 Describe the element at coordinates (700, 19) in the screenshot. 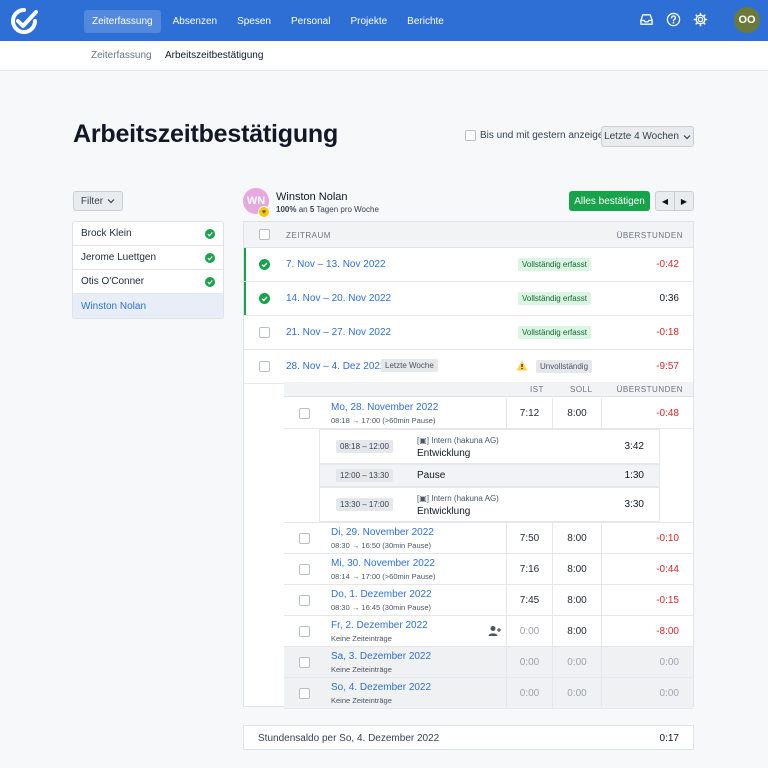

I see `gear-icon` at that location.